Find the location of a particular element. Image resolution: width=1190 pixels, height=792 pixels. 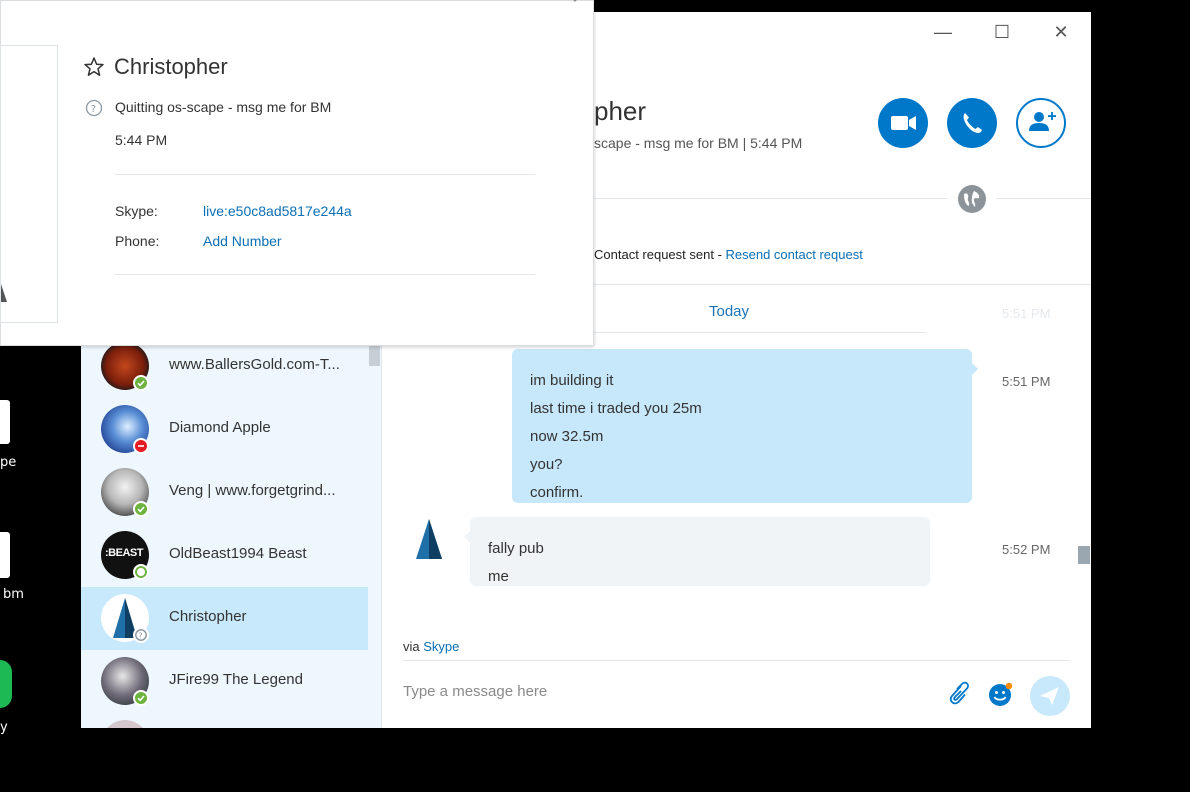

close-popup-icon is located at coordinates (575, 4).